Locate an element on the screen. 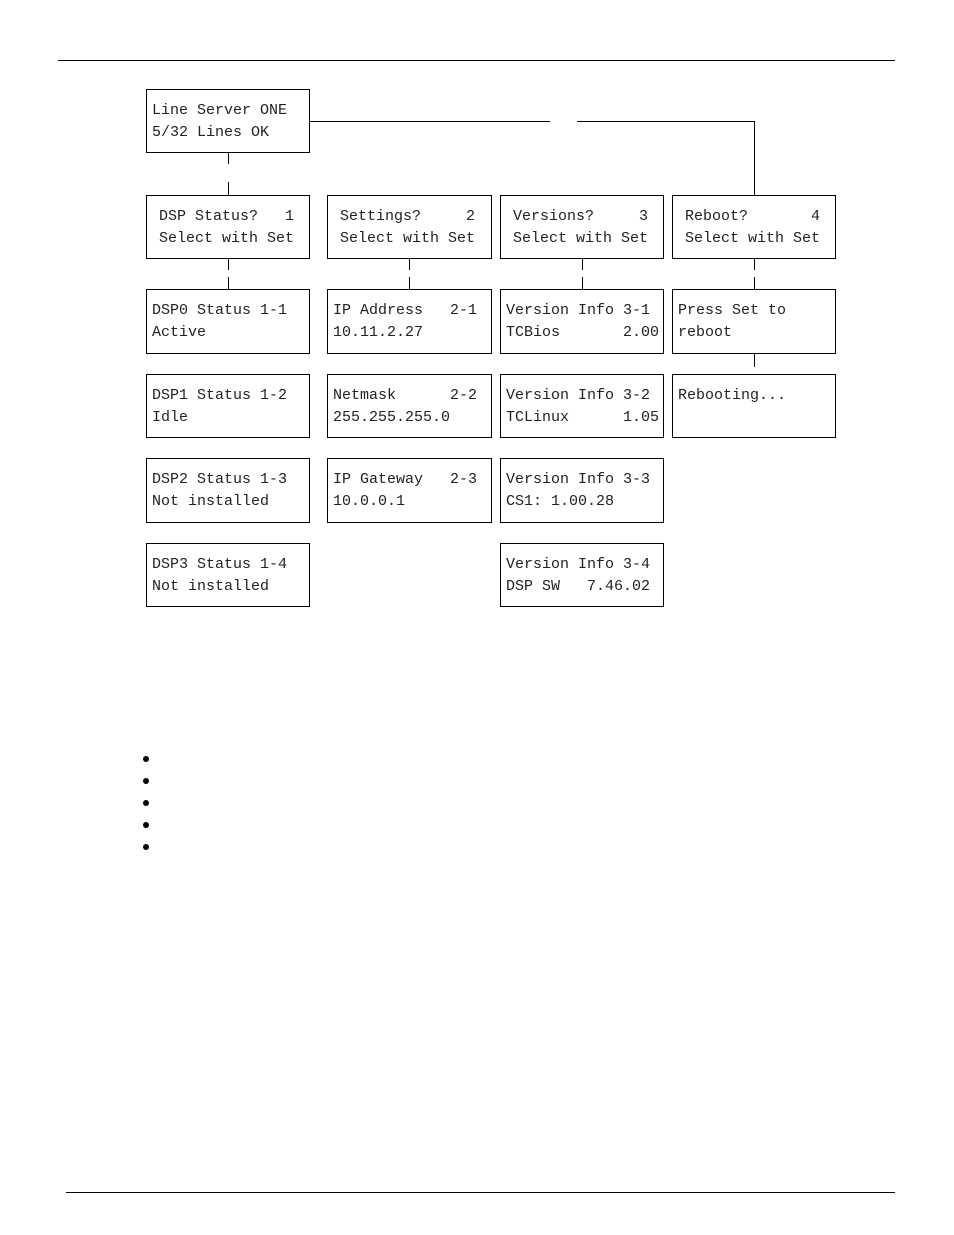 The image size is (954, 1235). screen-line-1: Version Info 3-1 is located at coordinates (578, 310).